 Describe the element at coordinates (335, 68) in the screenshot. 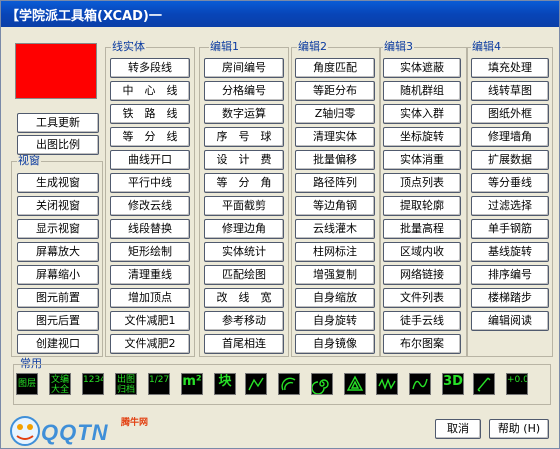

I see `edit2-button-0: 角度匹配` at that location.